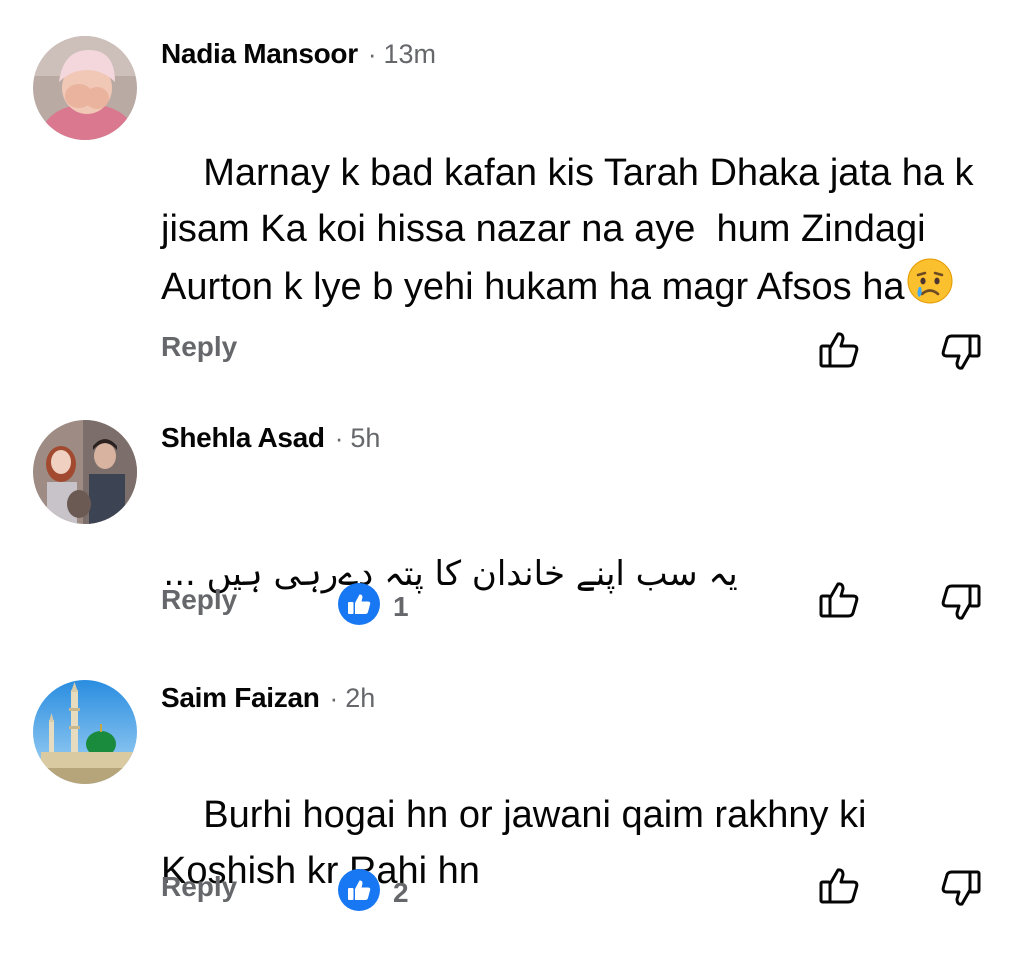 The image size is (1024, 955). I want to click on comment-header: Saim Faizan · 2h, so click(268, 698).